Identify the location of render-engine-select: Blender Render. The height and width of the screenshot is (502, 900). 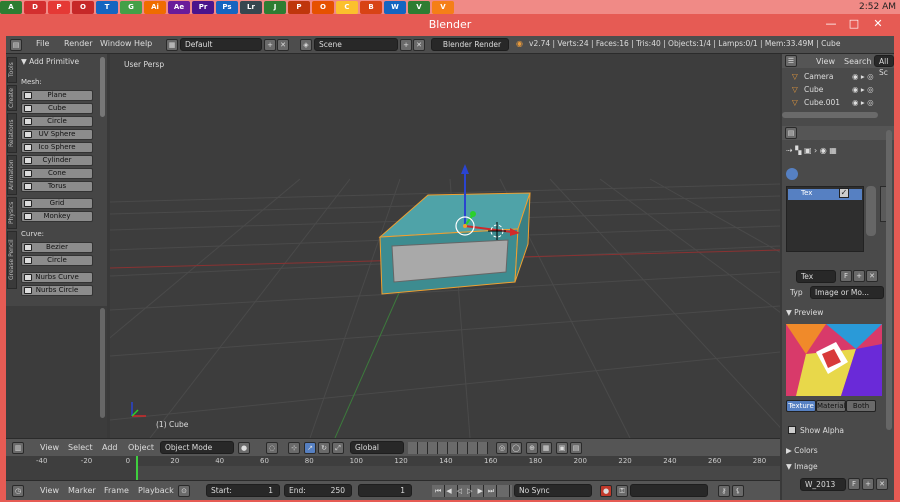
(470, 44).